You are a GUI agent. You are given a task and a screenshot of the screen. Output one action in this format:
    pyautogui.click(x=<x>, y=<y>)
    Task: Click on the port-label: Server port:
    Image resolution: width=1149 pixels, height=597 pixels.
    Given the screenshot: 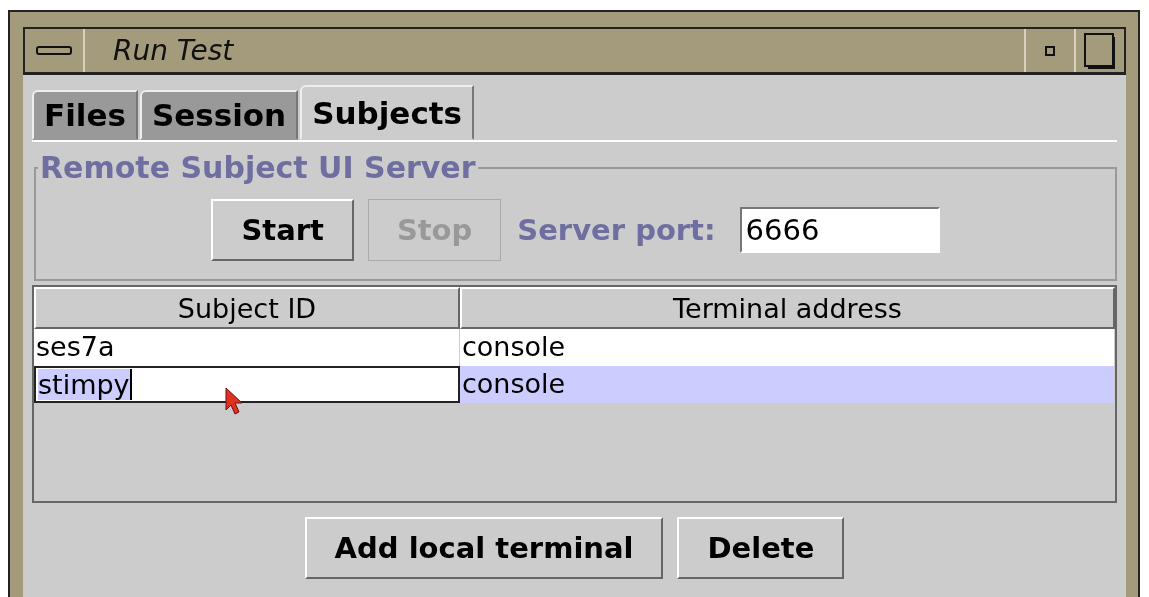 What is the action you would take?
    pyautogui.click(x=616, y=230)
    